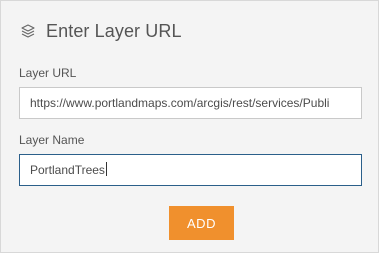 The width and height of the screenshot is (379, 253). Describe the element at coordinates (201, 223) in the screenshot. I see `add-button: ADD` at that location.